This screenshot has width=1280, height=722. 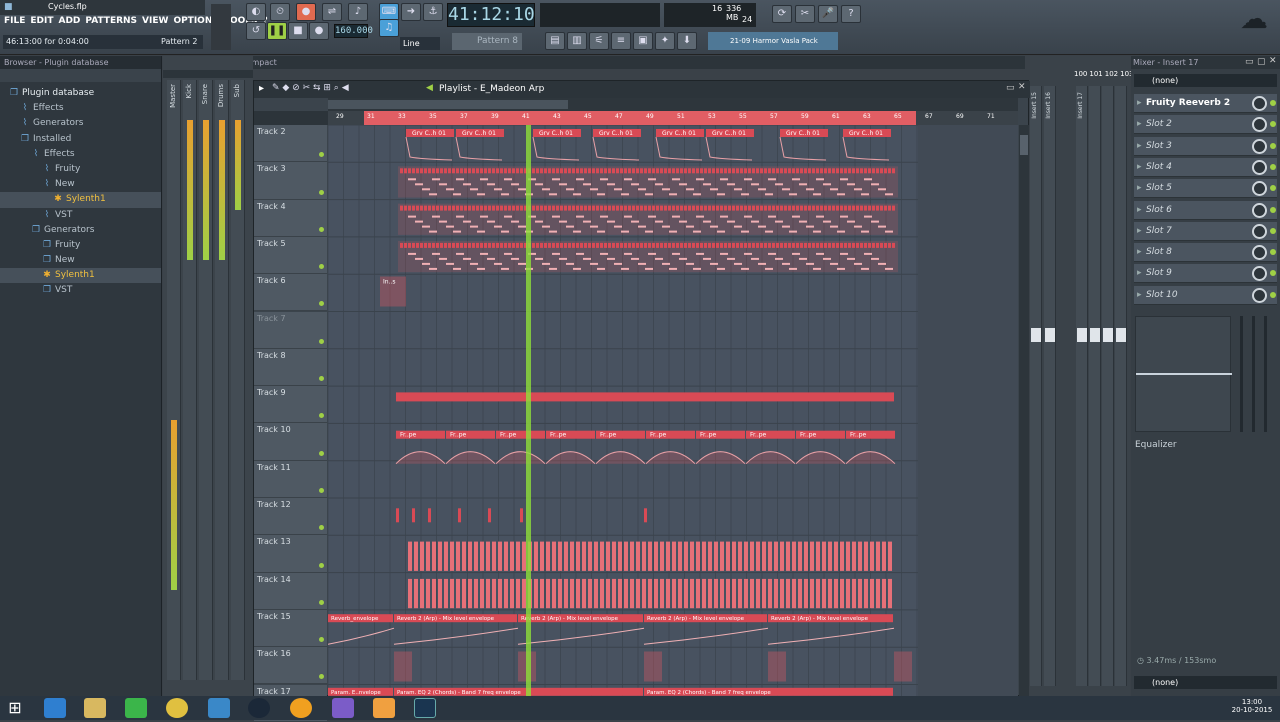 What do you see at coordinates (80, 139) in the screenshot?
I see `browser-item: ❐ Installed` at bounding box center [80, 139].